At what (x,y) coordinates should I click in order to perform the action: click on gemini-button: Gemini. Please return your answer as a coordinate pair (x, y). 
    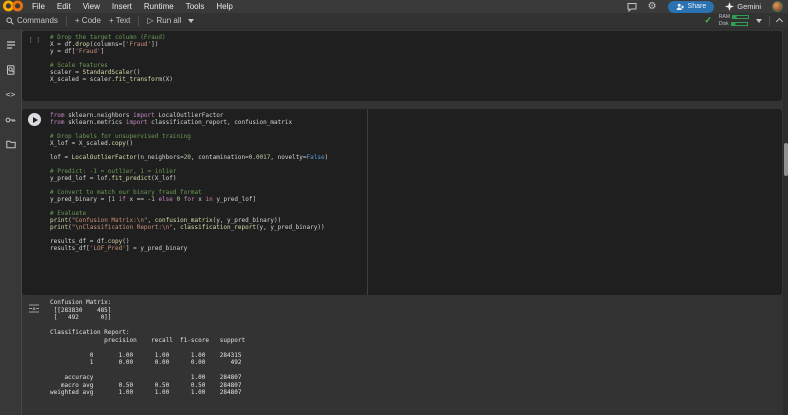
    Looking at the image, I should click on (743, 6).